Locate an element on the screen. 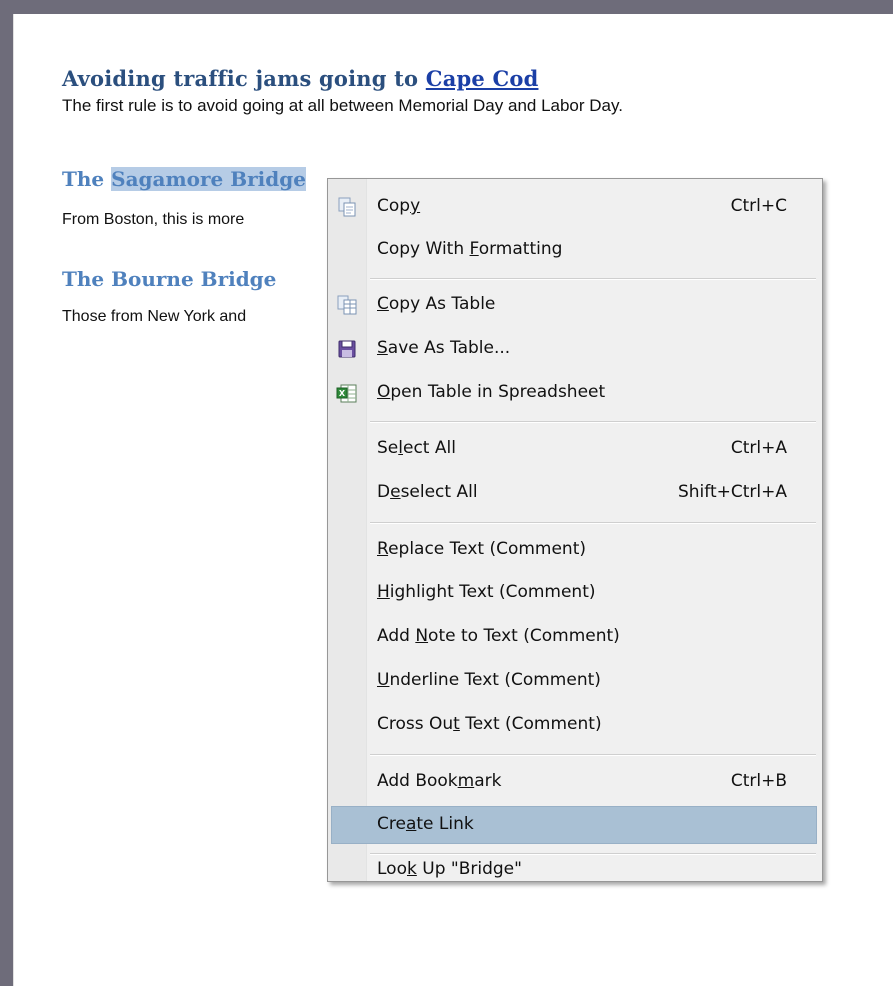 This screenshot has width=893, height=986. sagamore-heading-prefix: The is located at coordinates (87, 179).